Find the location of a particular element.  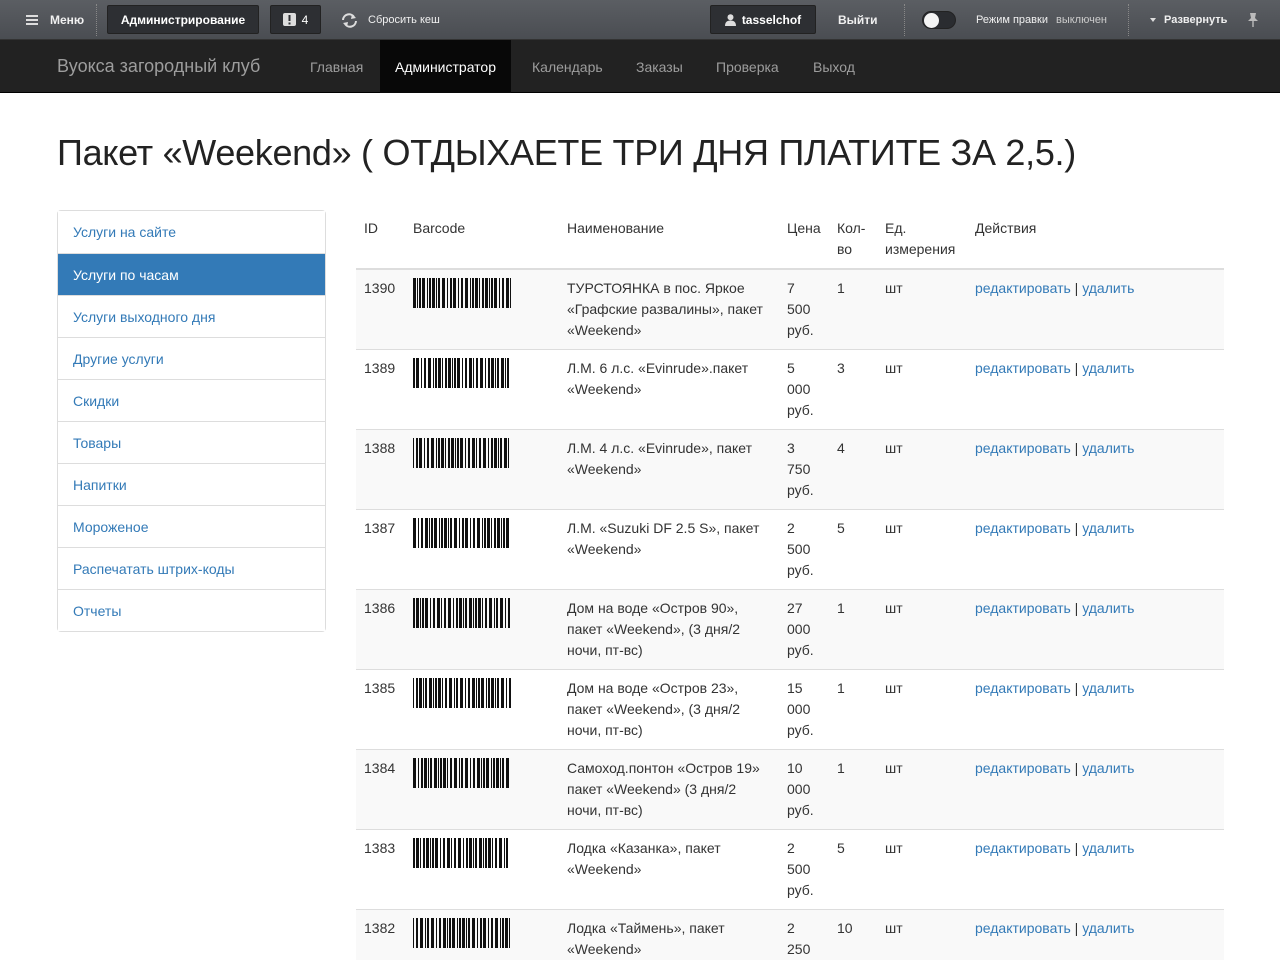

logout-button: Выйти is located at coordinates (858, 20).